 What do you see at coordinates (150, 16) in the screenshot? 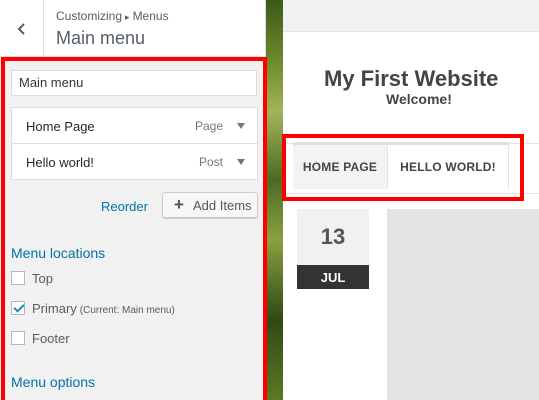
I see `breadcrumb-section: Menus` at bounding box center [150, 16].